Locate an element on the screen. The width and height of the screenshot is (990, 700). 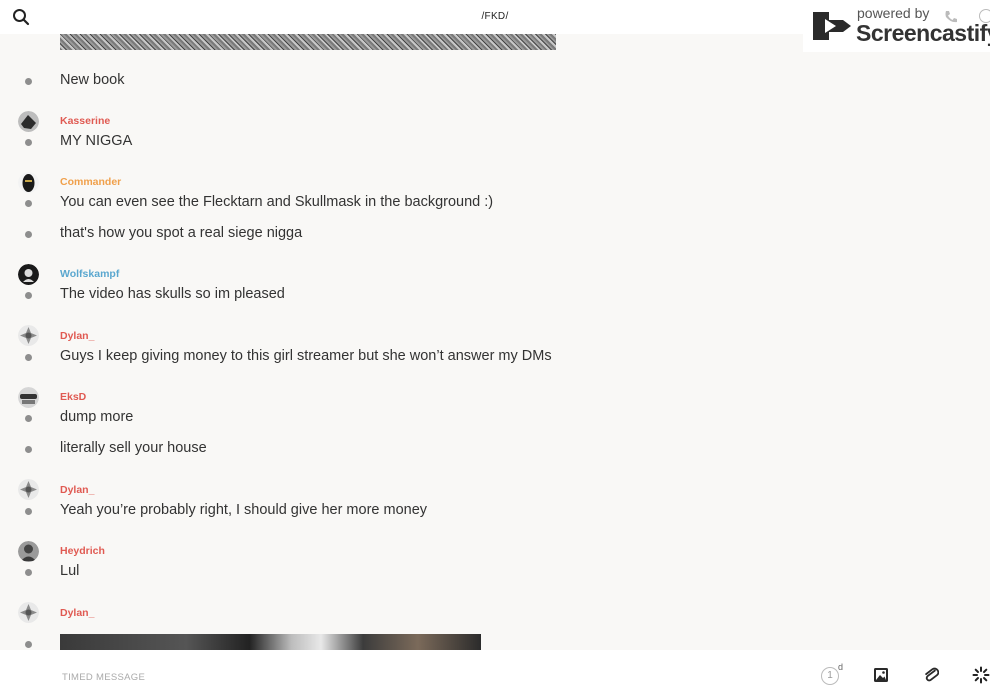
info-icon is located at coordinates (984, 16).